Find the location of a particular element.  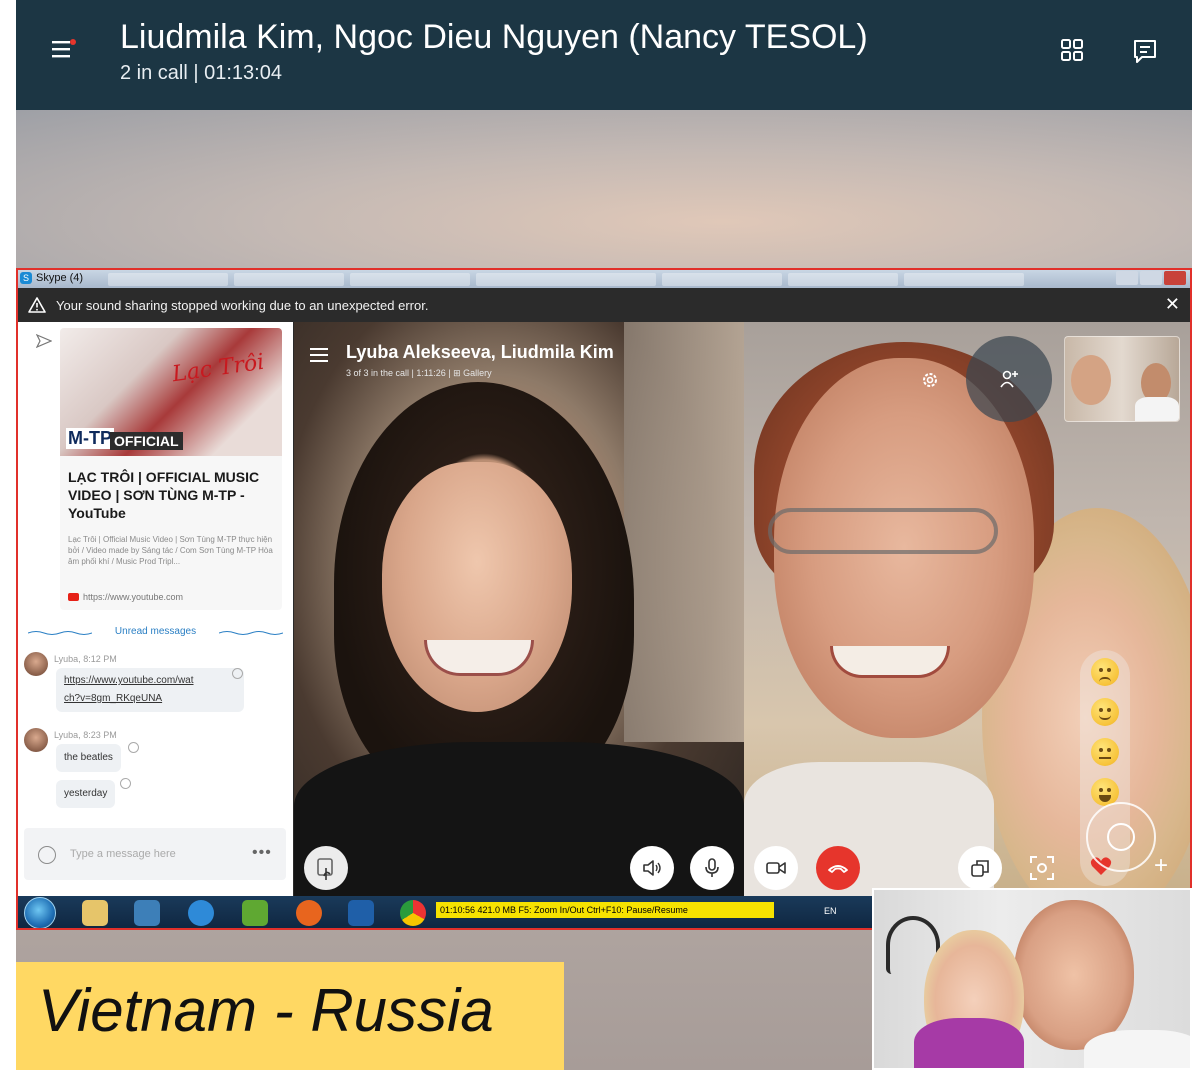

video-thumbnail: Lạc Trôi M-TP OFFICIAL is located at coordinates (171, 392).